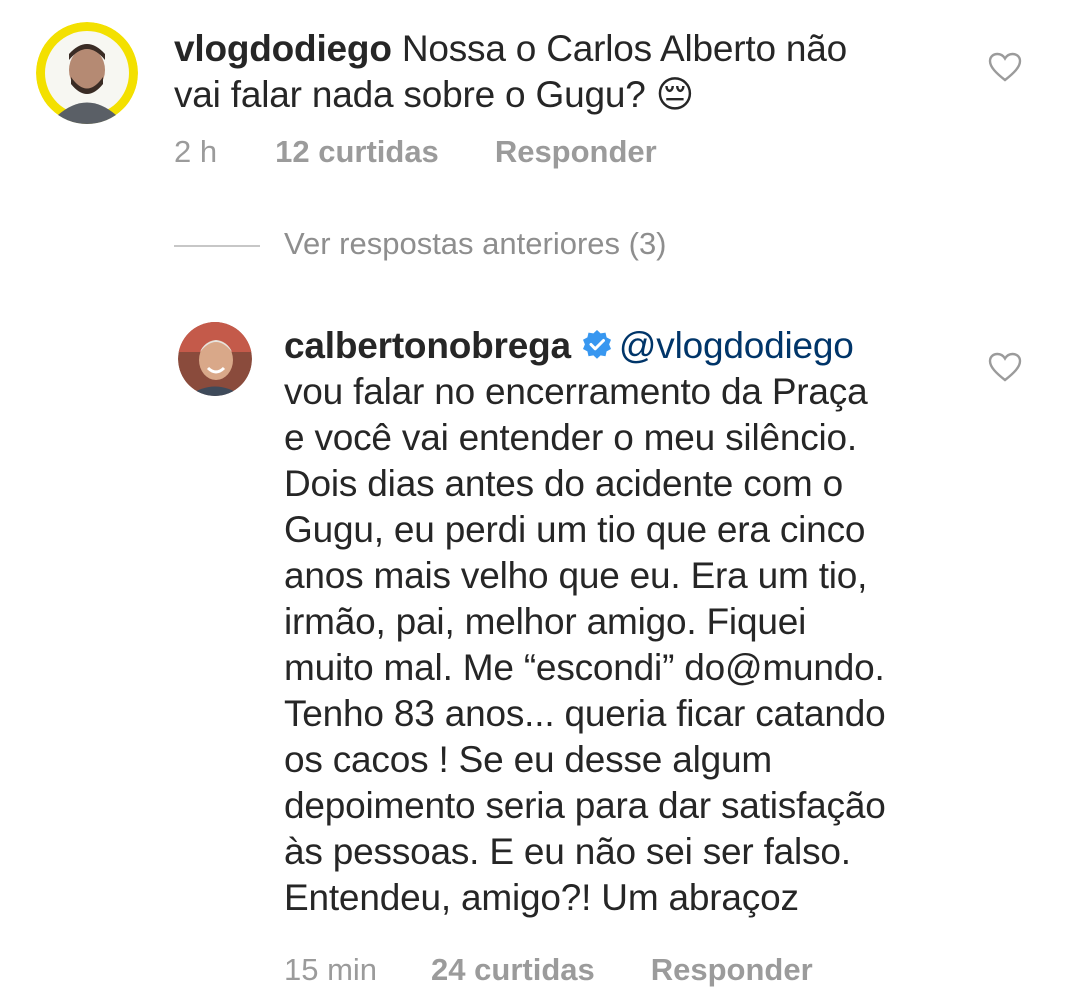 Image resolution: width=1072 pixels, height=997 pixels. What do you see at coordinates (427, 345) in the screenshot?
I see `comment-2-username: calbertonobrega` at bounding box center [427, 345].